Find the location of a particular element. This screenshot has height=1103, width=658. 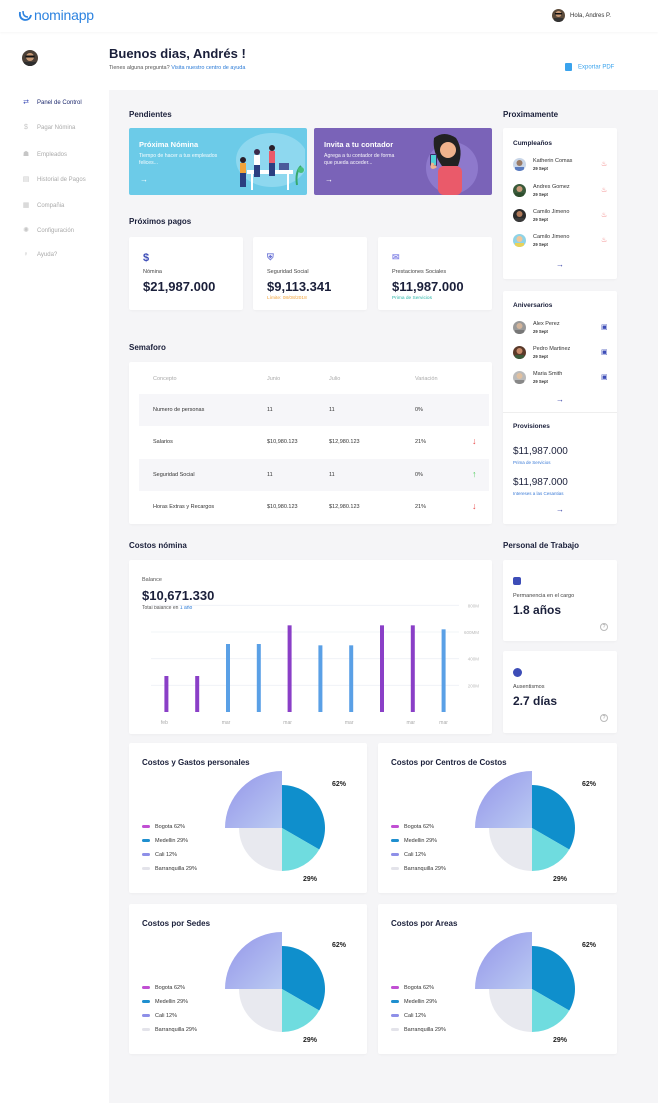

sidebar-avatar is located at coordinates (30, 58).